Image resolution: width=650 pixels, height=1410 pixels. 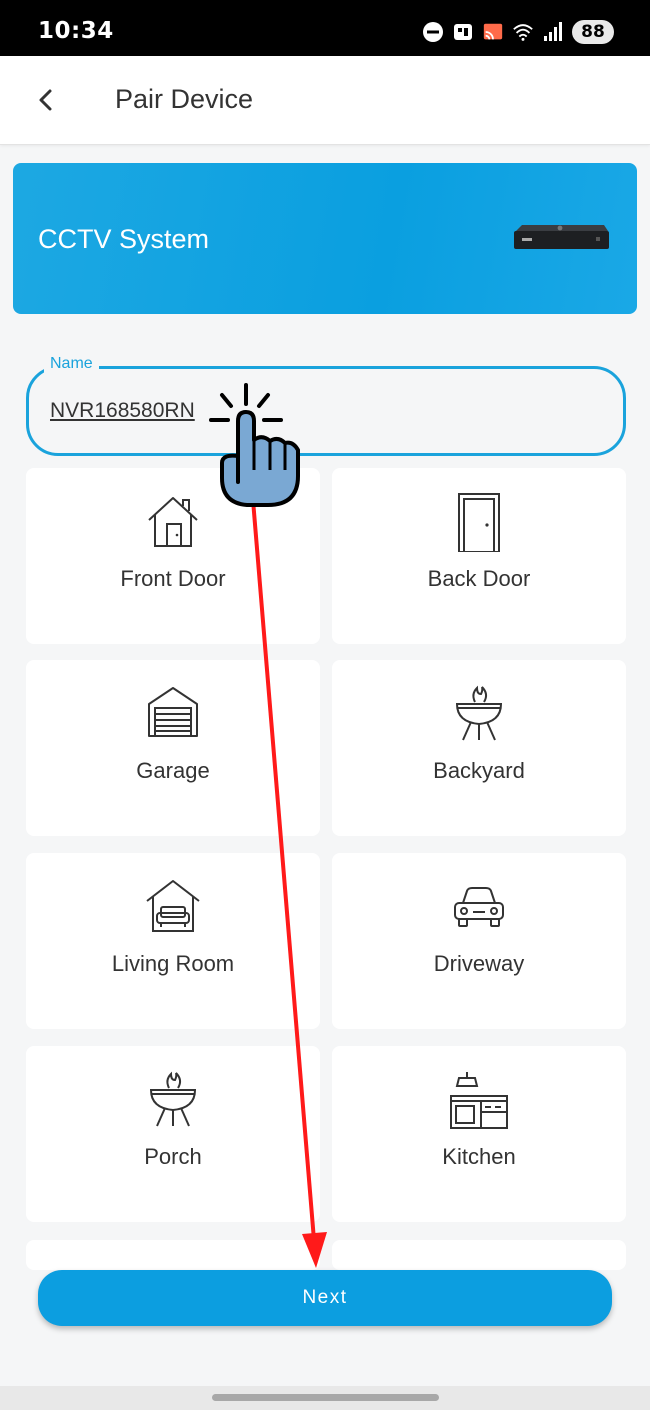 What do you see at coordinates (124, 239) in the screenshot?
I see `device-type-title: CCTV System` at bounding box center [124, 239].